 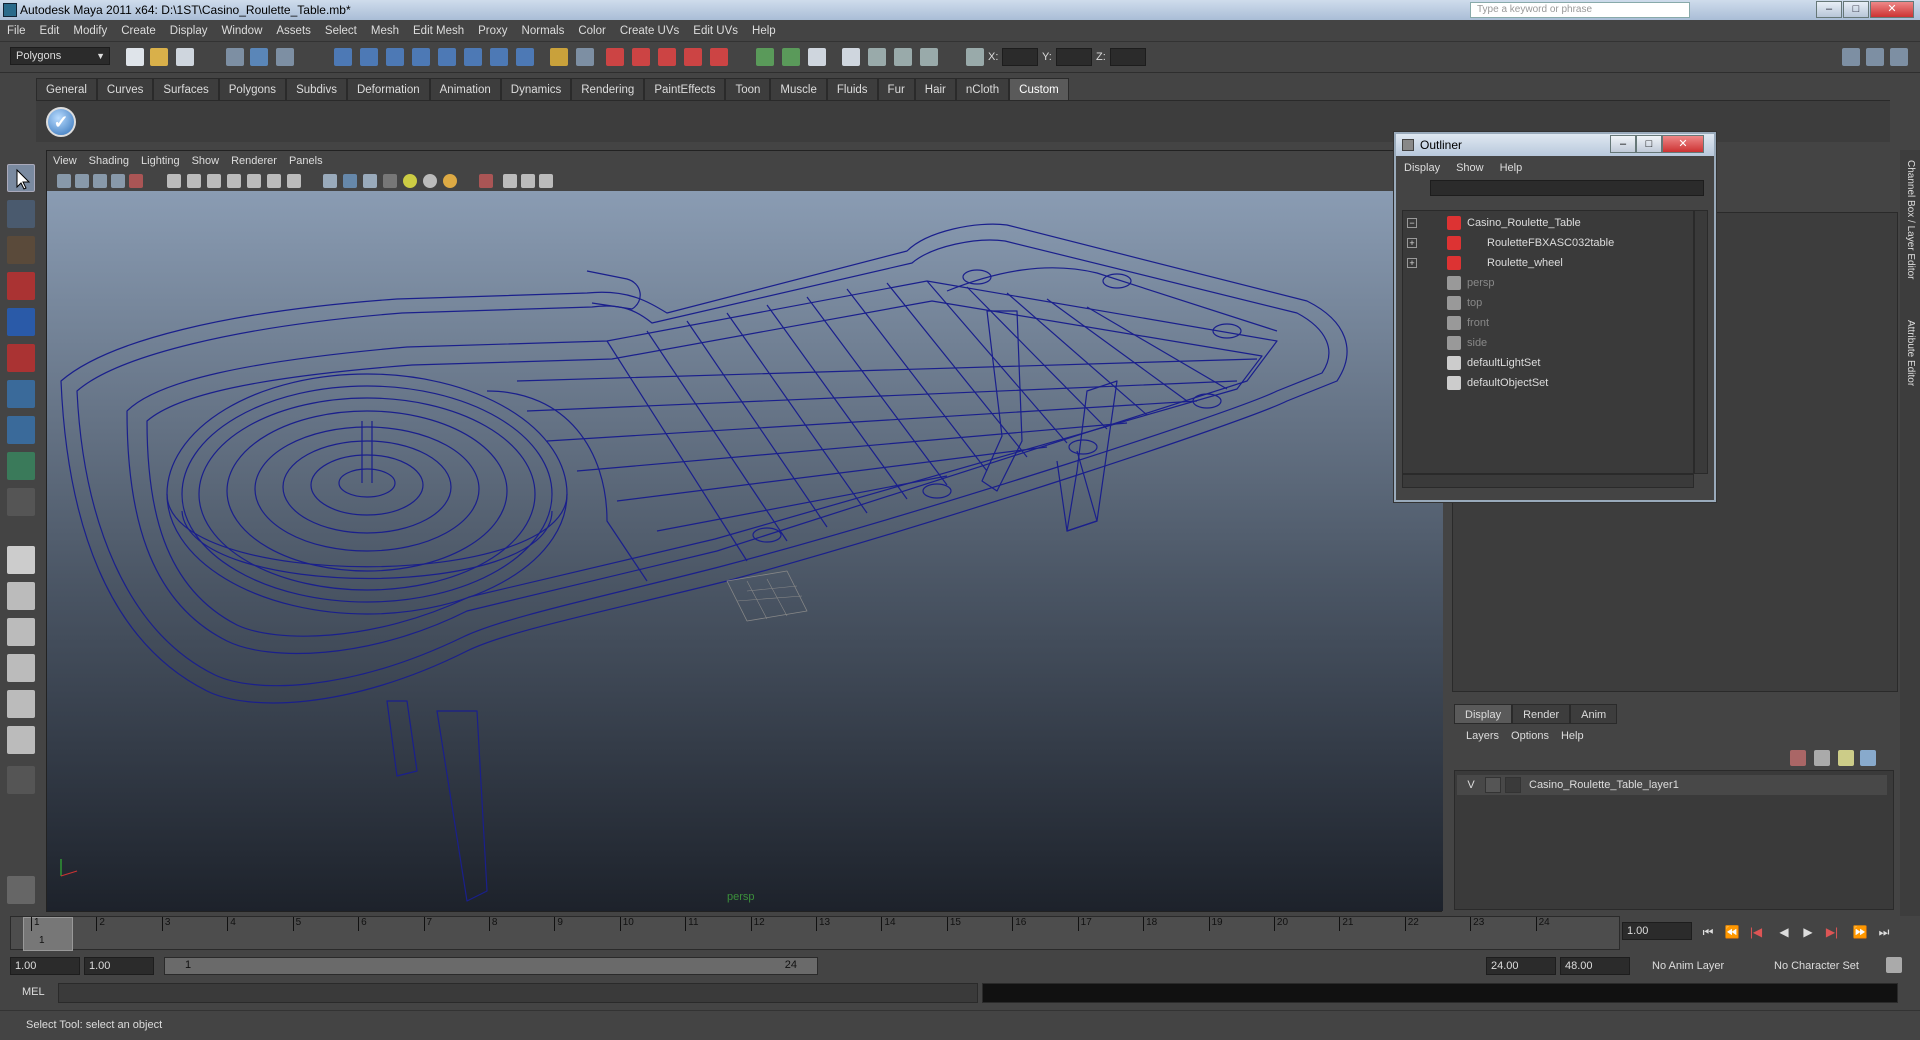 I want to click on dope-sheet-icon, so click(x=791, y=57).